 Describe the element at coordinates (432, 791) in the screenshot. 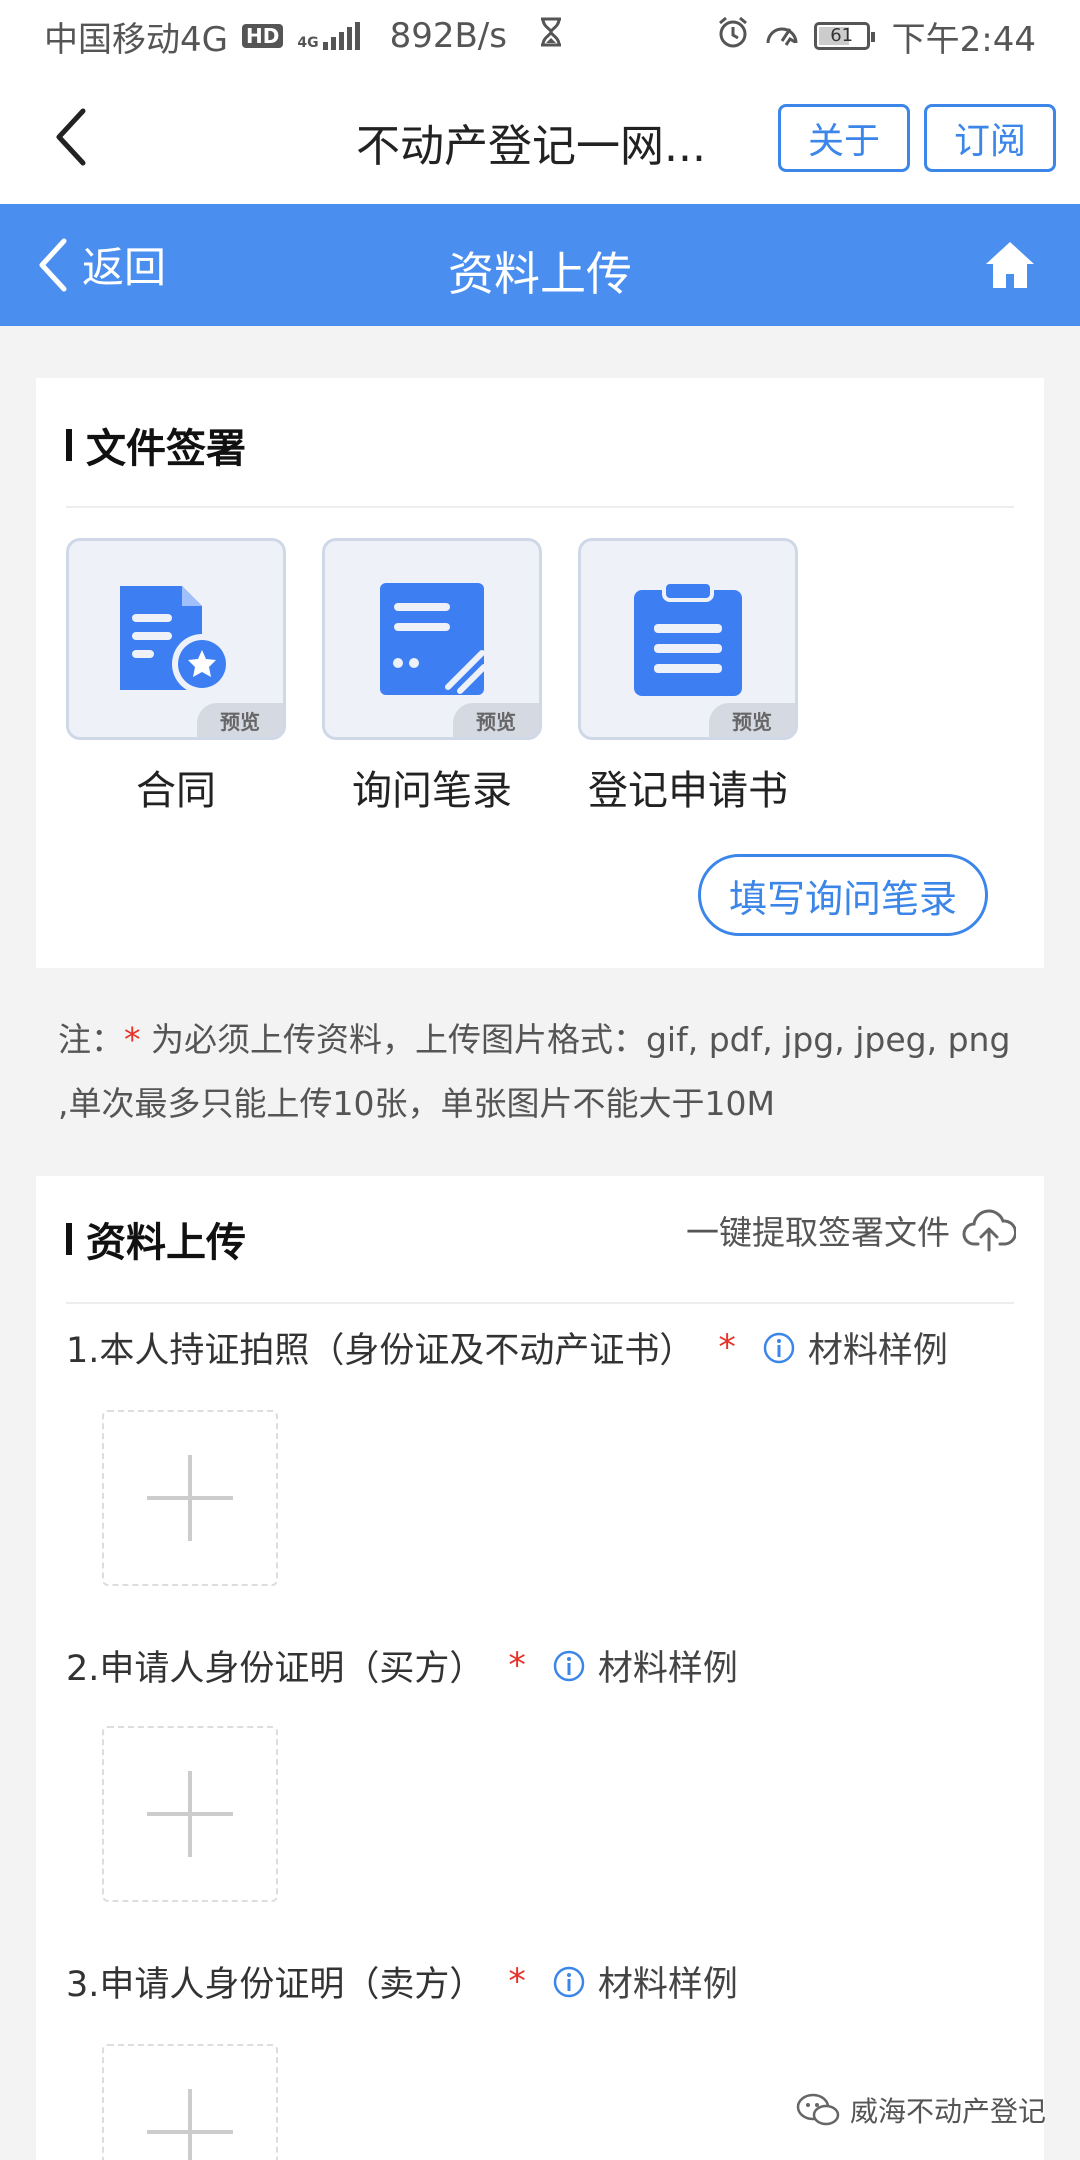

I see `doc-label: 询问笔录` at that location.